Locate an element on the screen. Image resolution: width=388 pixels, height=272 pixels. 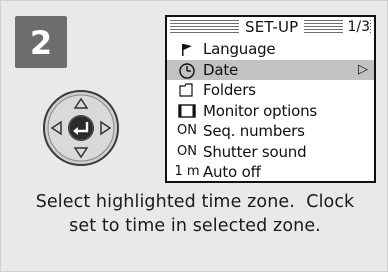
step-number-badge: 2 is located at coordinates (41, 42).